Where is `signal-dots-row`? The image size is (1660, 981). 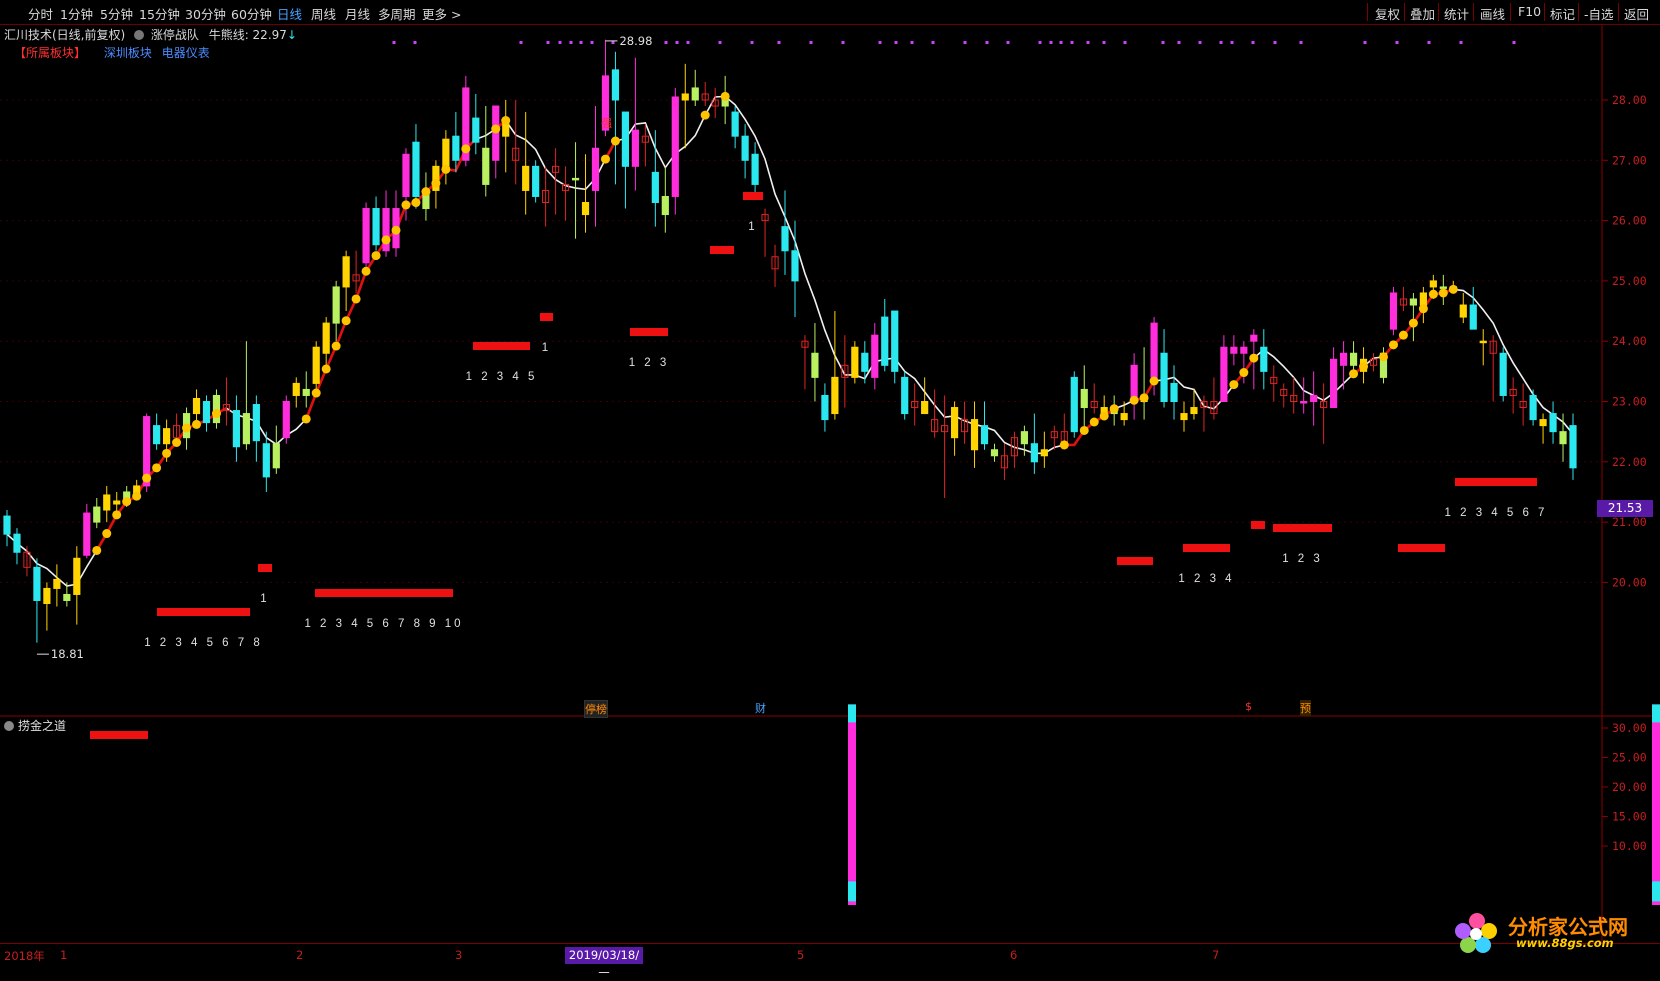
signal-dots-row is located at coordinates (954, 42).